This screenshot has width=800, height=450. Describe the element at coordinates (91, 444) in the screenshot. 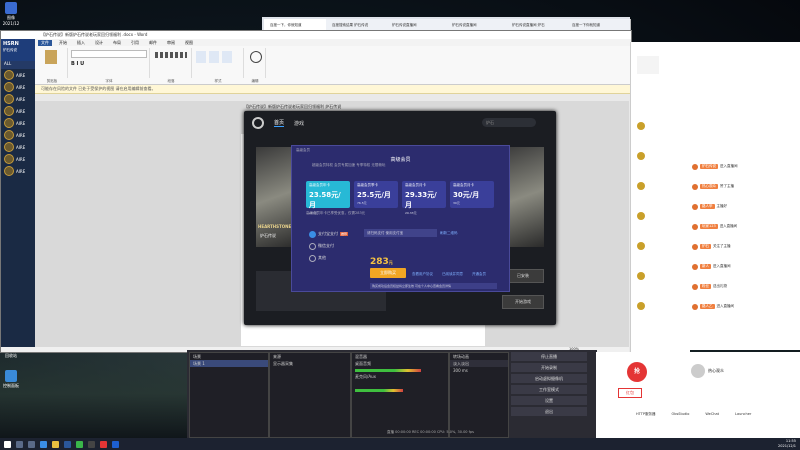

I see `obs-icon` at that location.